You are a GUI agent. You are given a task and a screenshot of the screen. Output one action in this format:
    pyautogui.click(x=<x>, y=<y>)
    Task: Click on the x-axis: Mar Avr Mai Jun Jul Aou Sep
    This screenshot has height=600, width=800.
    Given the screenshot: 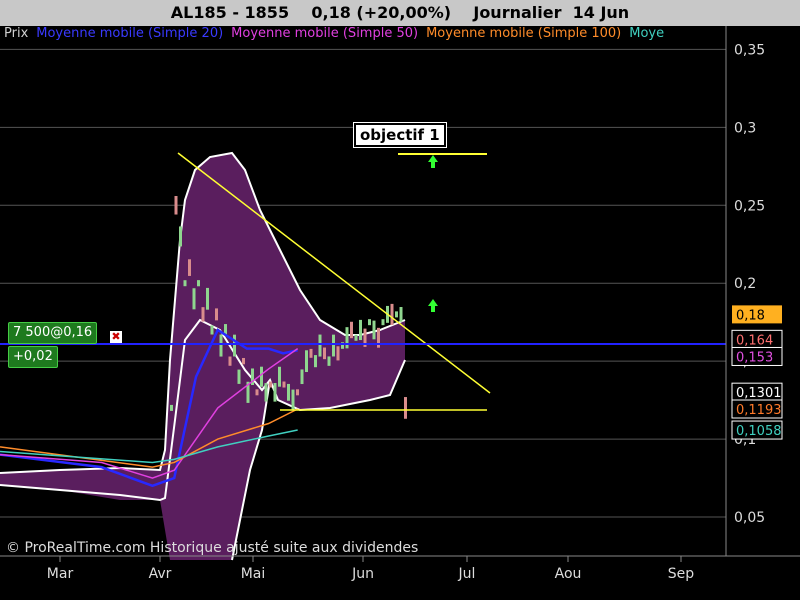 What is the action you would take?
    pyautogui.click(x=371, y=569)
    